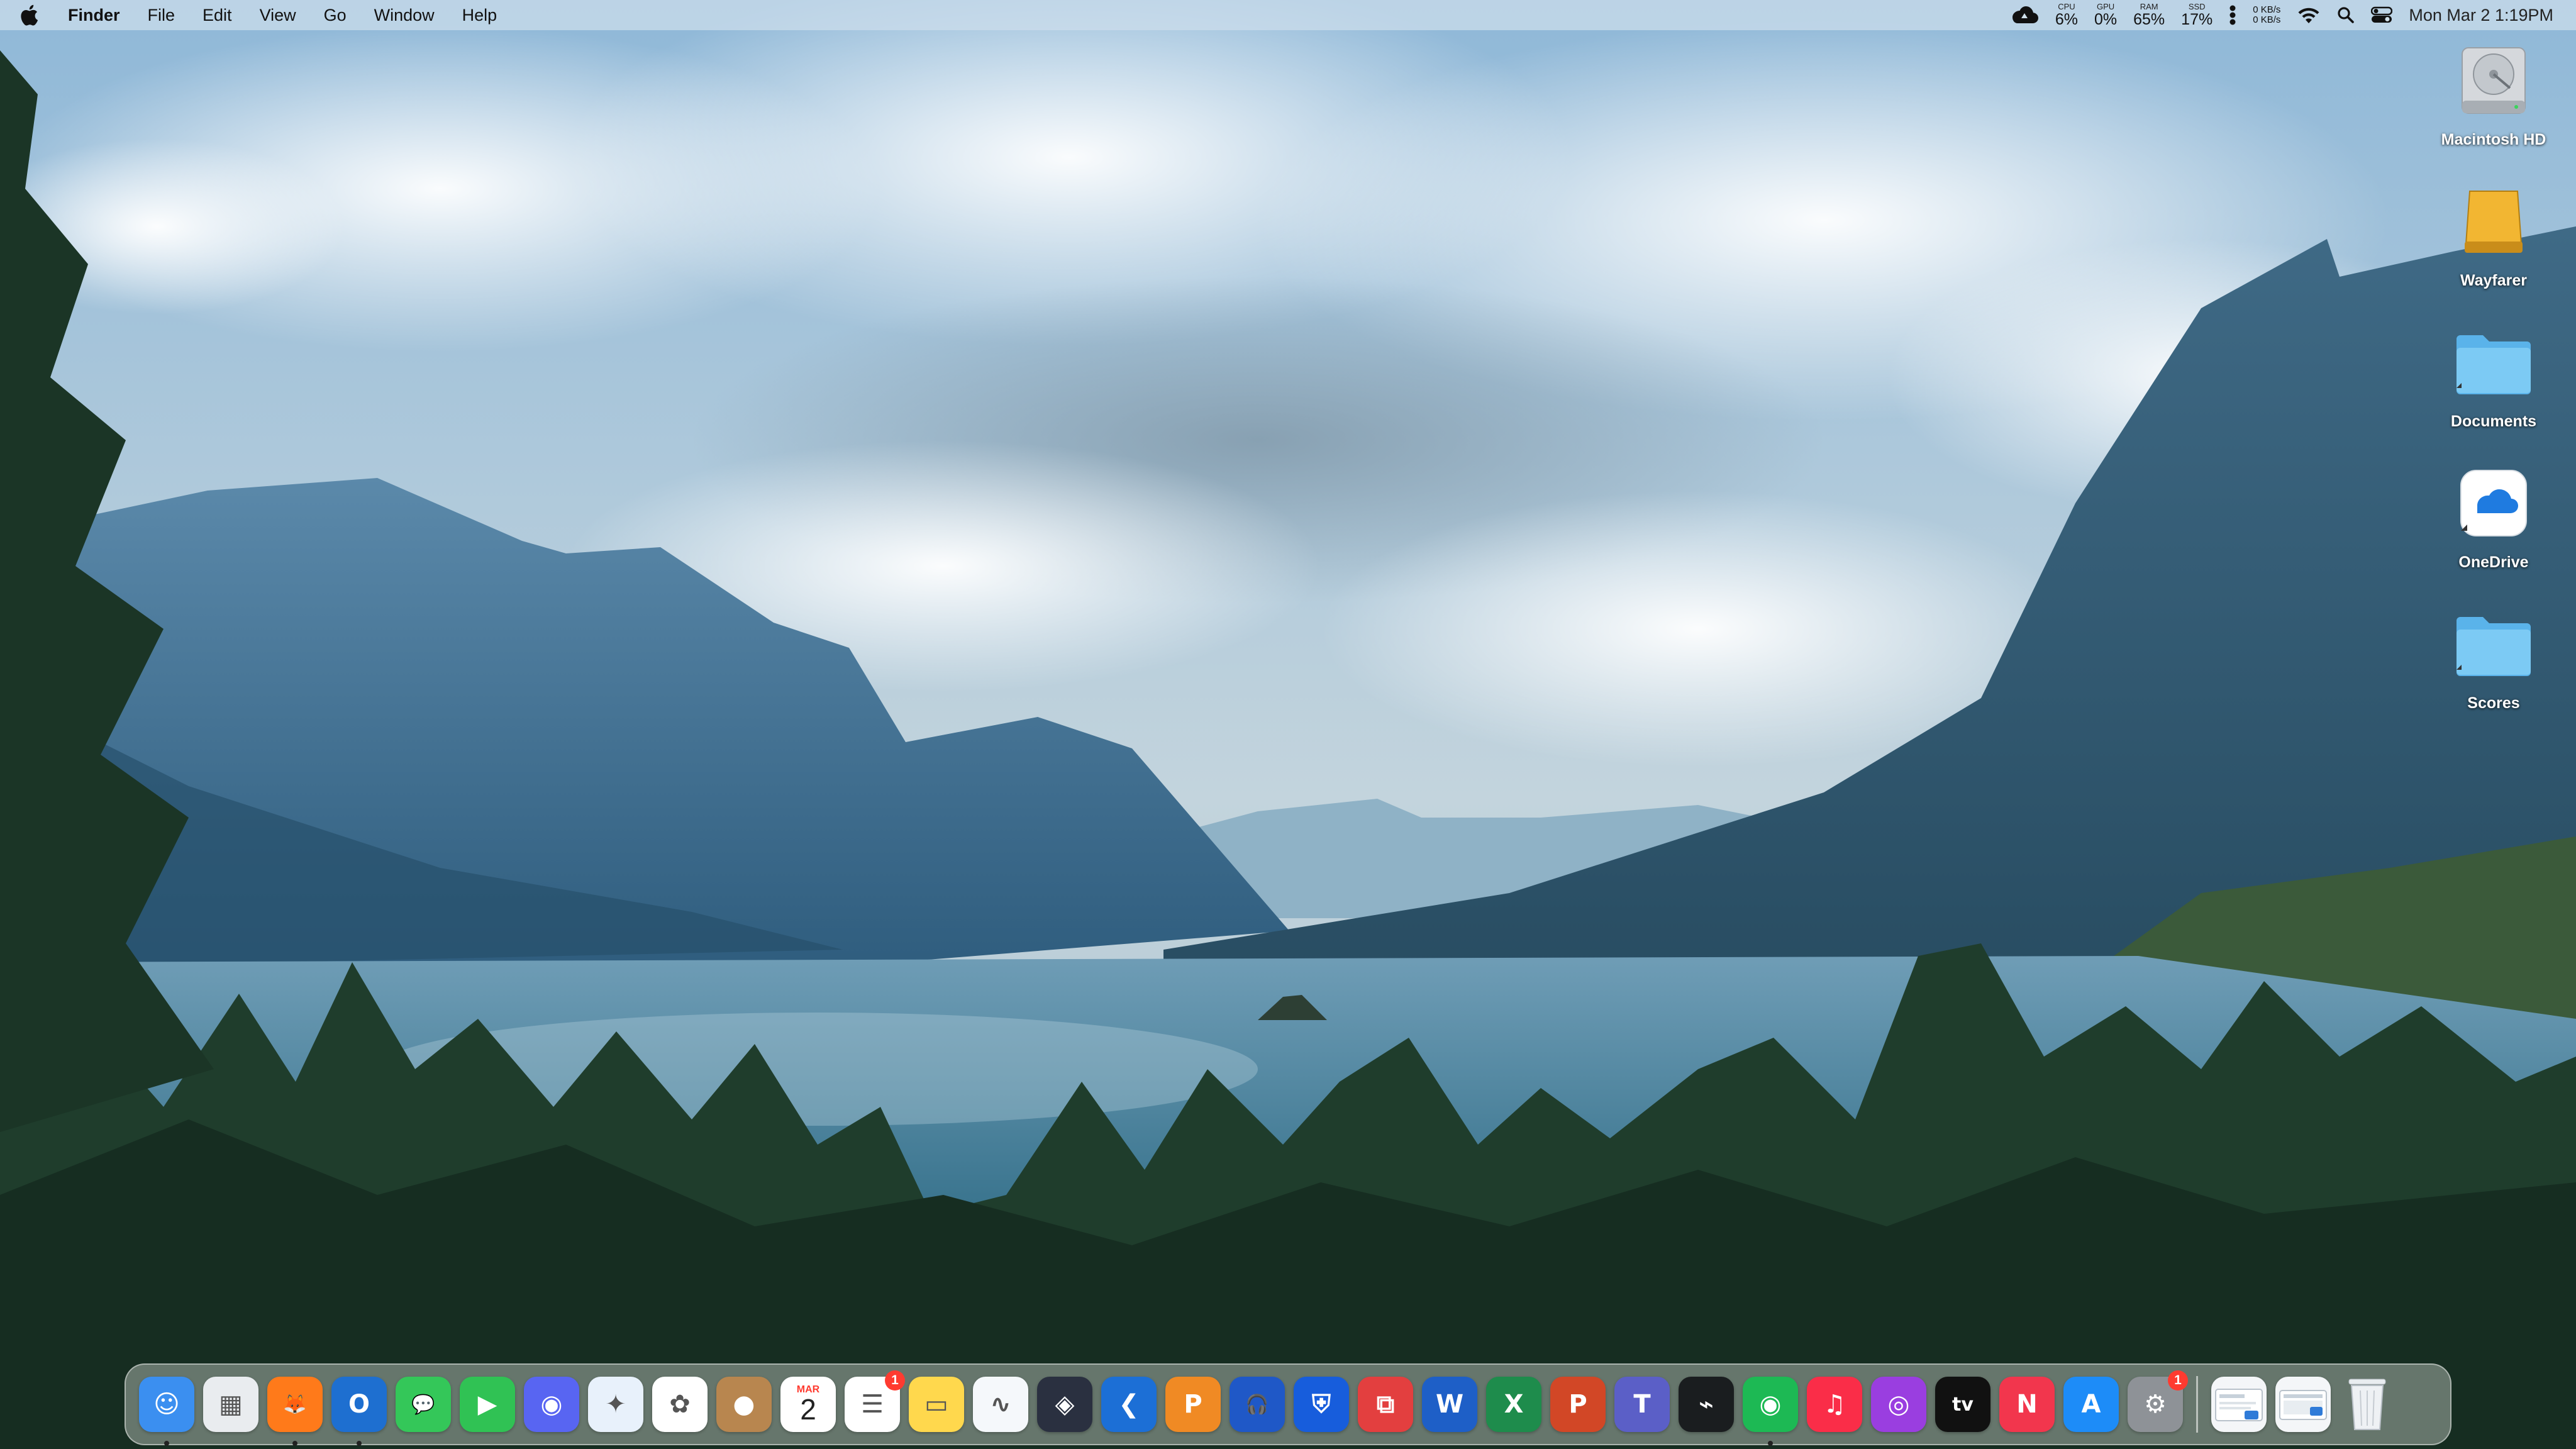 The height and width of the screenshot is (1449, 2576). I want to click on audacity-icon-glyph: 🎧, so click(1257, 1404).